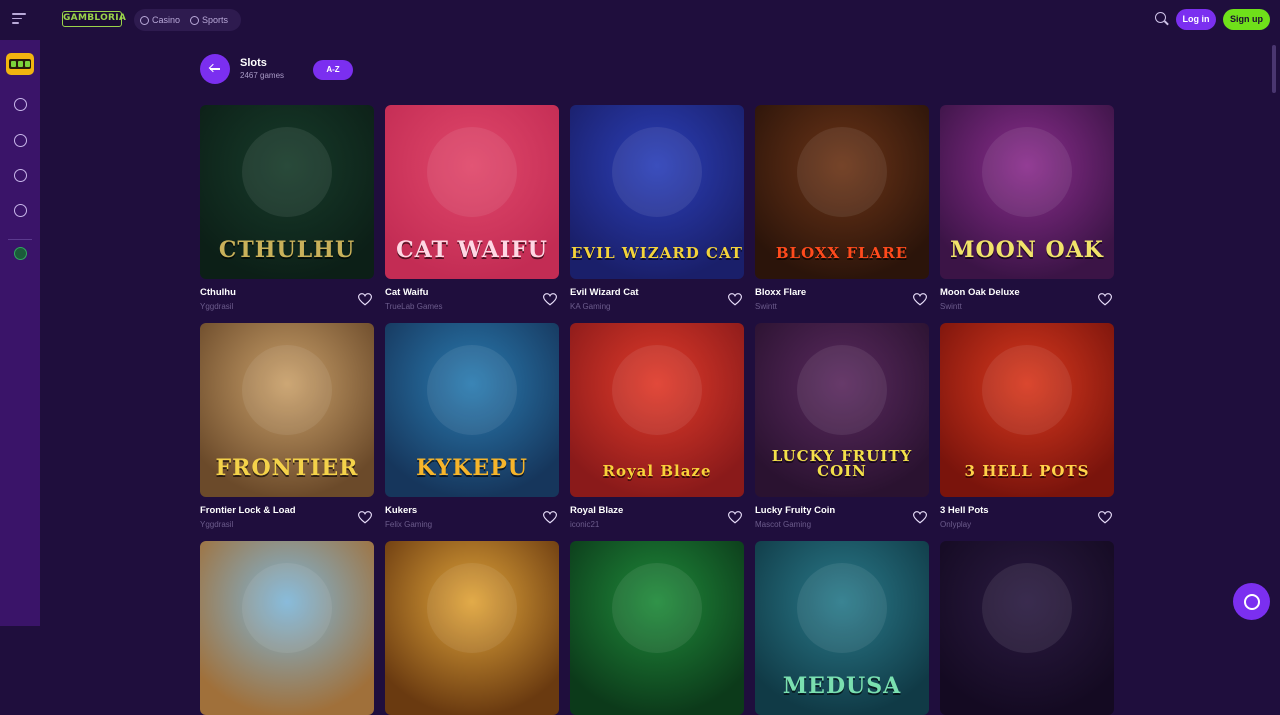  I want to click on game-thumbnail: EVIL WIZARD CAT, so click(657, 192).